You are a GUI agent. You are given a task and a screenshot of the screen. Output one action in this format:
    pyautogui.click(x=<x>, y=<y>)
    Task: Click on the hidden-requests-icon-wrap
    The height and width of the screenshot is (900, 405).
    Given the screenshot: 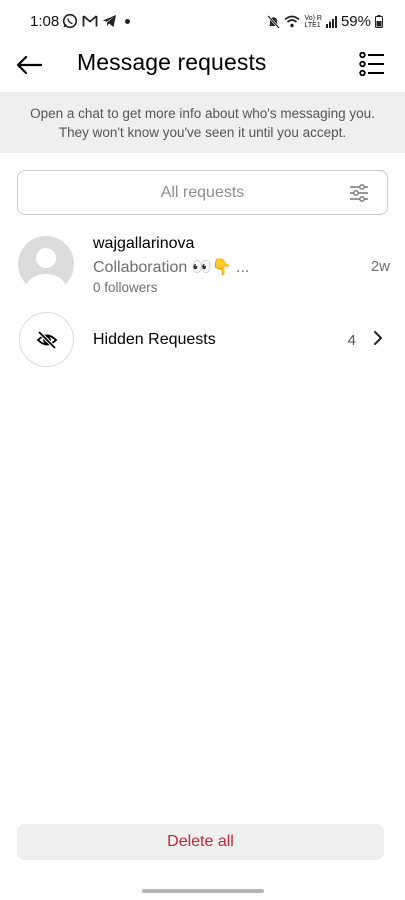 What is the action you would take?
    pyautogui.click(x=46, y=339)
    